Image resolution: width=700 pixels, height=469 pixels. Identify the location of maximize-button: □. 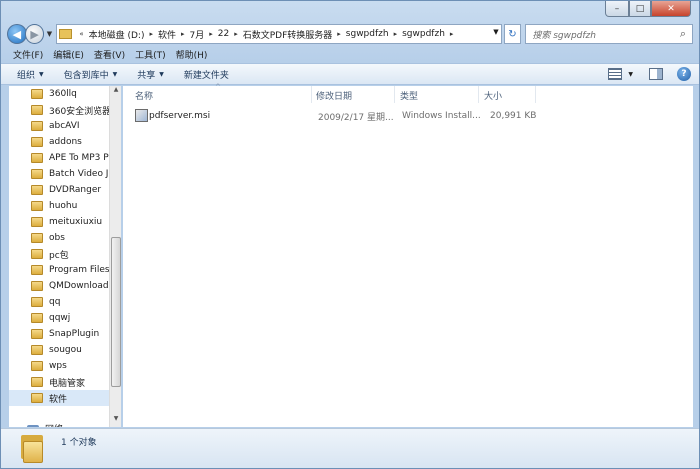
(640, 9).